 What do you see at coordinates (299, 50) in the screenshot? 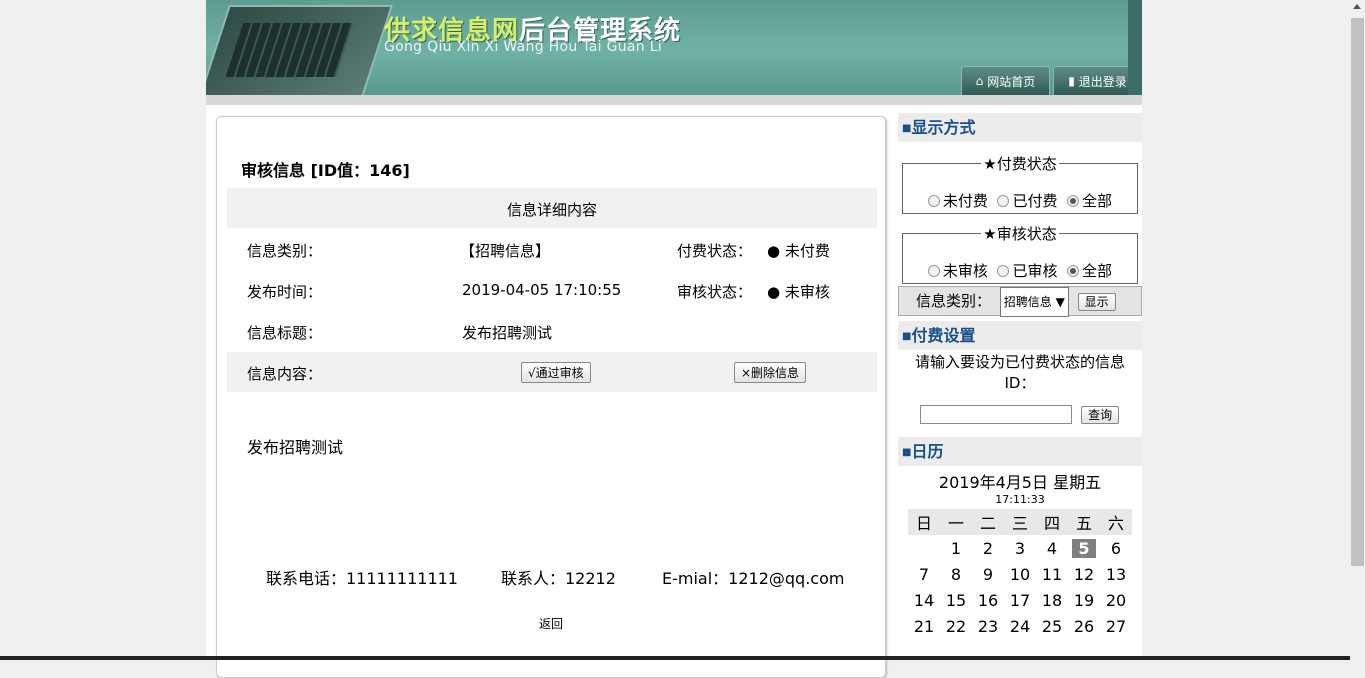
I see `laptop-image` at bounding box center [299, 50].